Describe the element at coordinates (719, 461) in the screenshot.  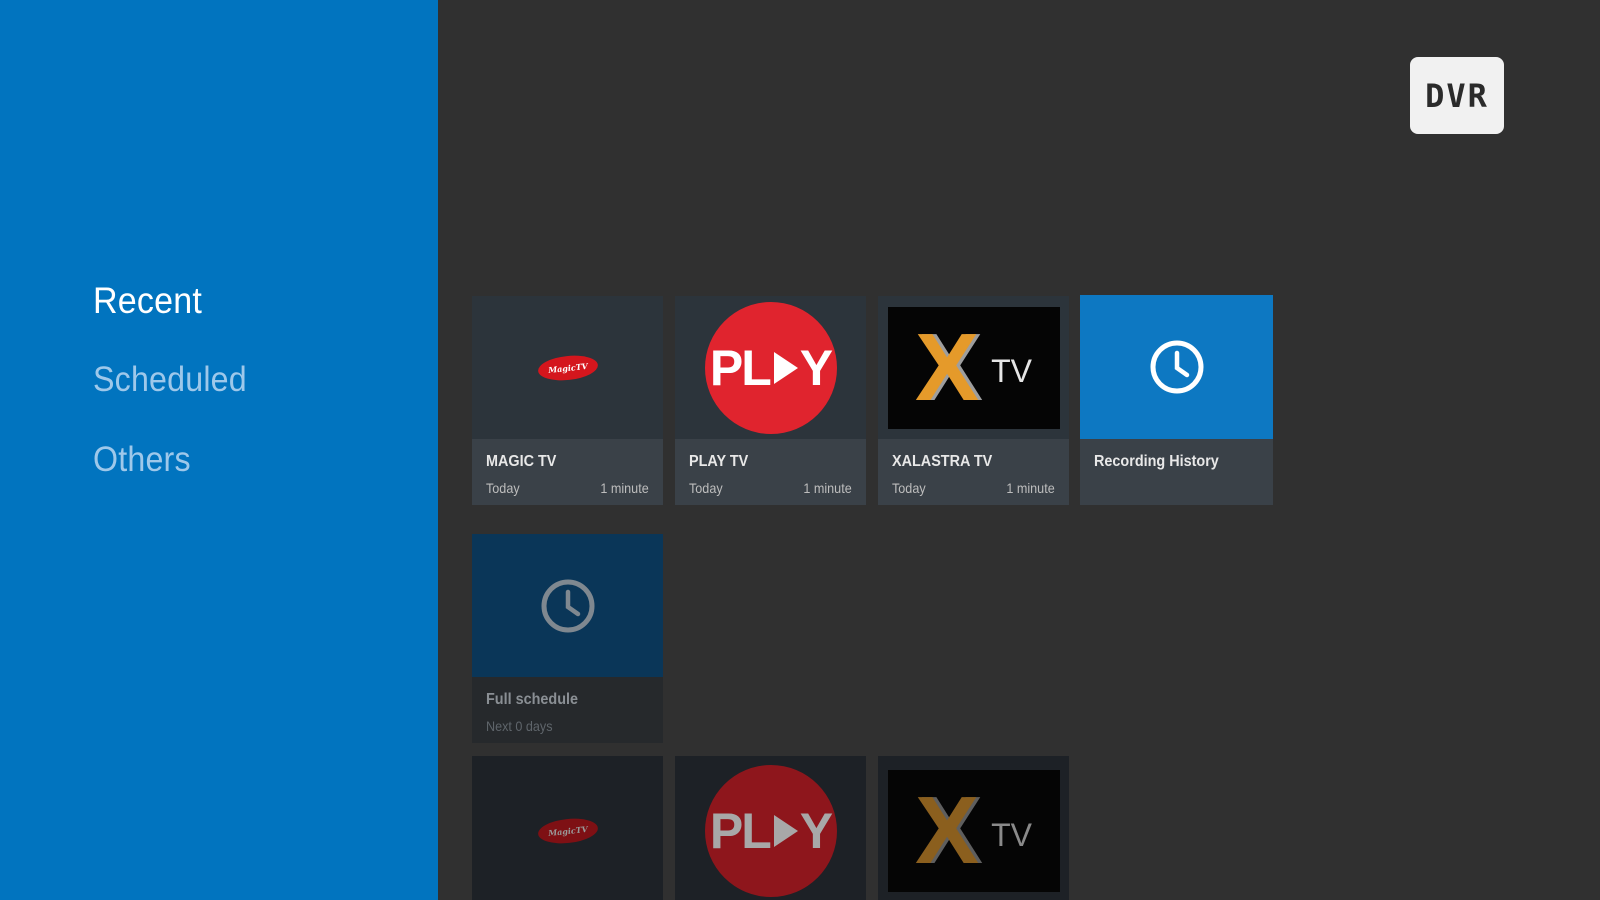
I see `card-title: PLAY TV` at that location.